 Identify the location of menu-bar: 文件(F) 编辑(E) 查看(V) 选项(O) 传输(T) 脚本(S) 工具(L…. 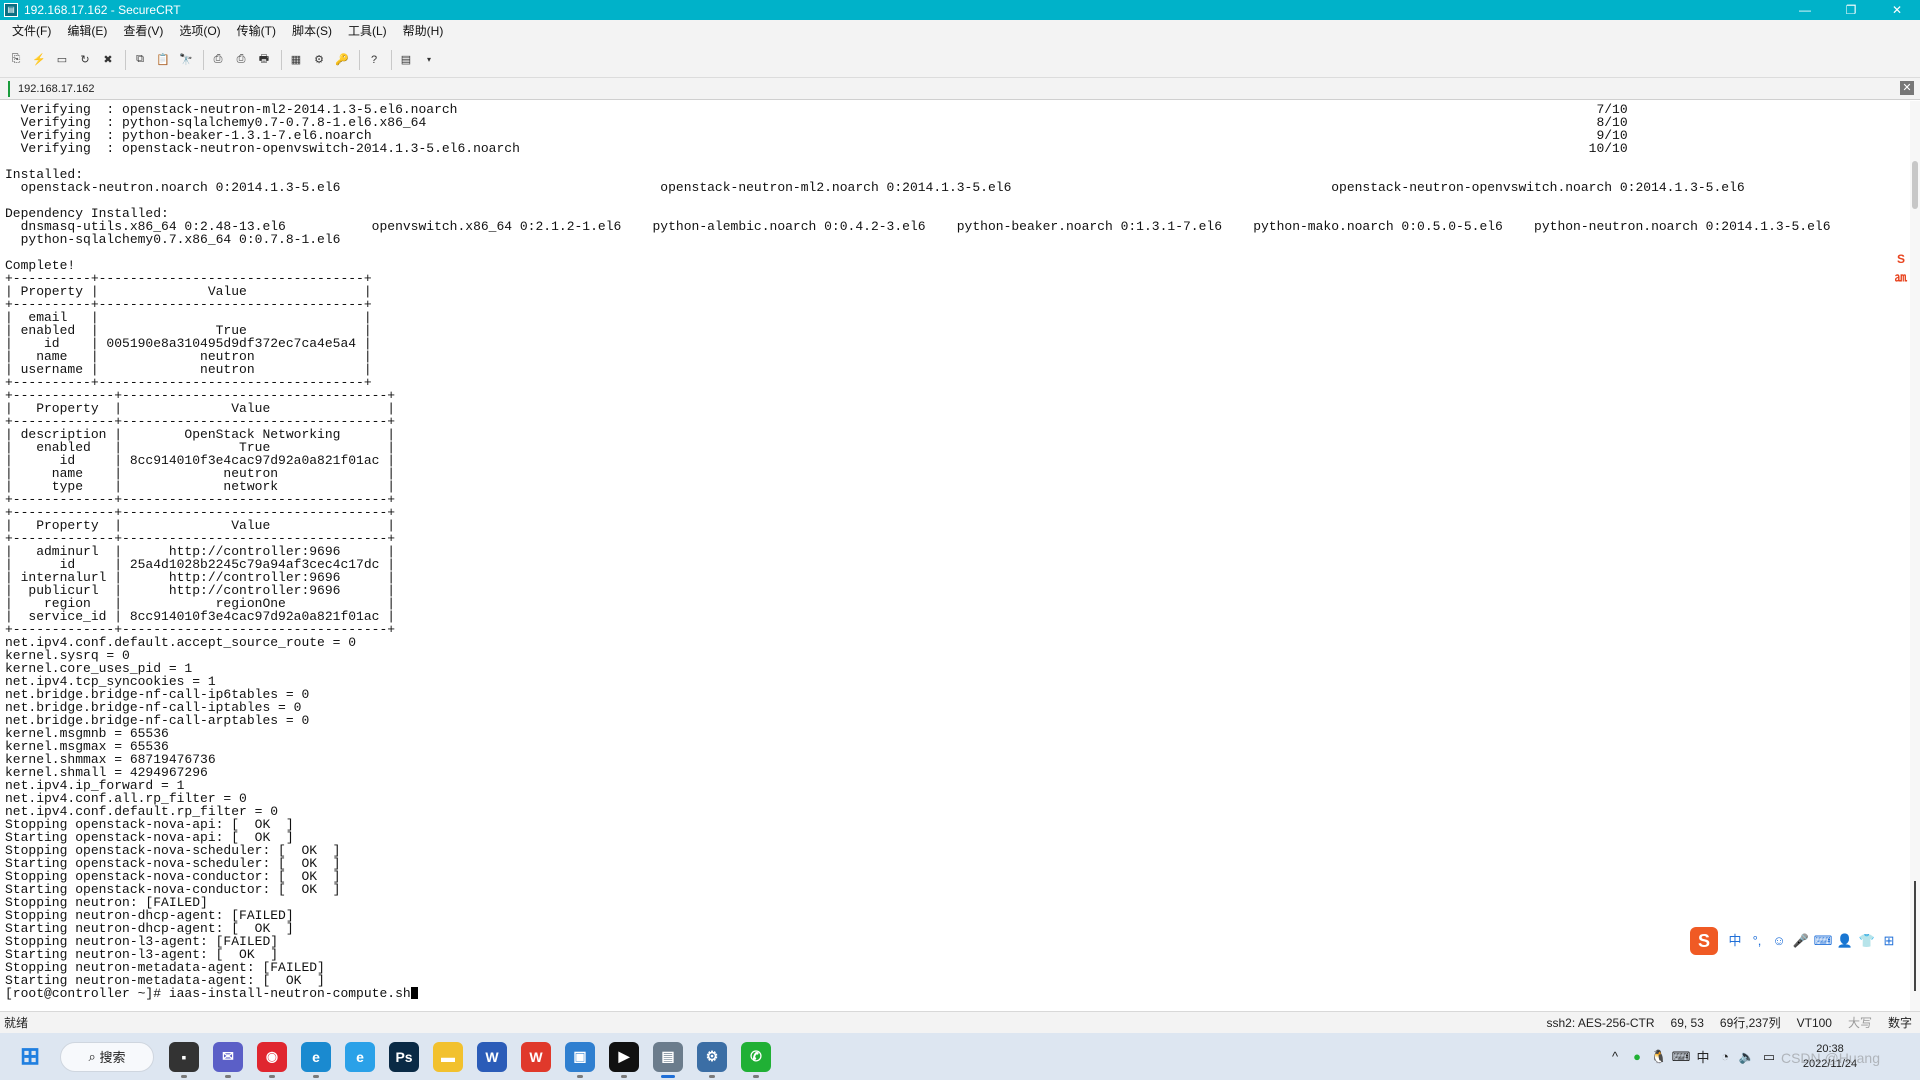
(960, 31).